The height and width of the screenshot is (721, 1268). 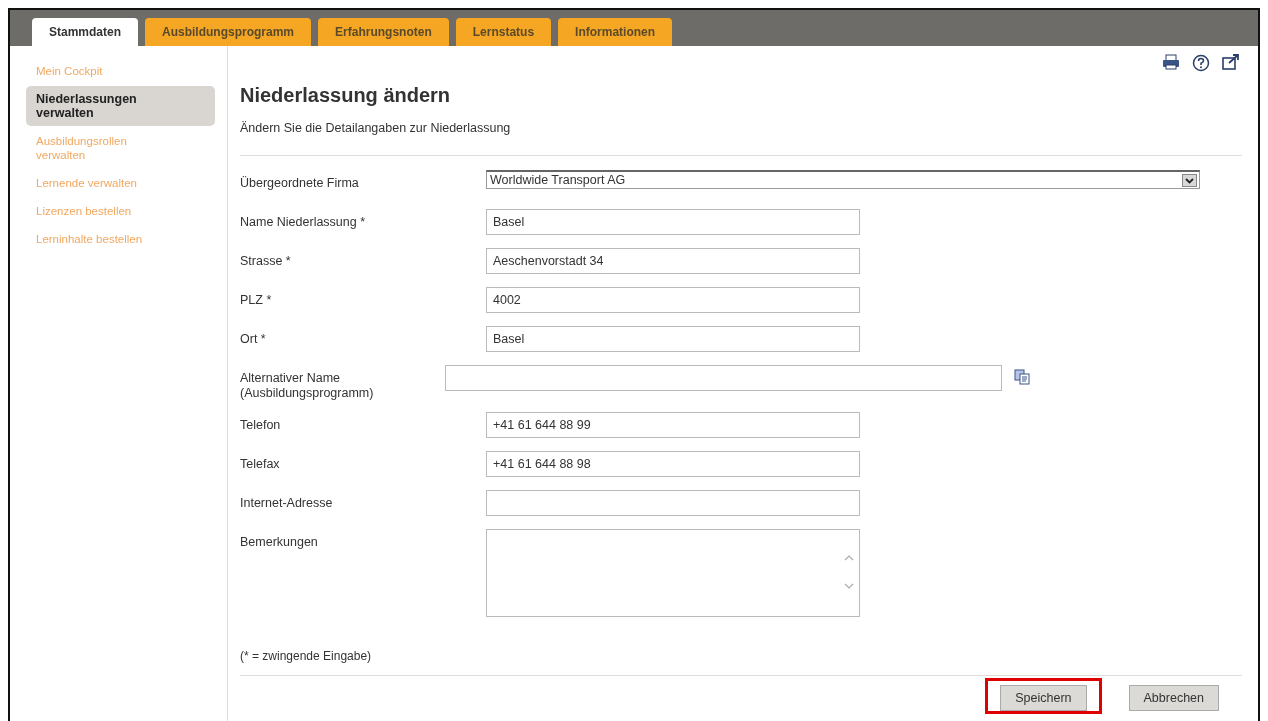 What do you see at coordinates (279, 542) in the screenshot?
I see `field-label: Bemerkungen` at bounding box center [279, 542].